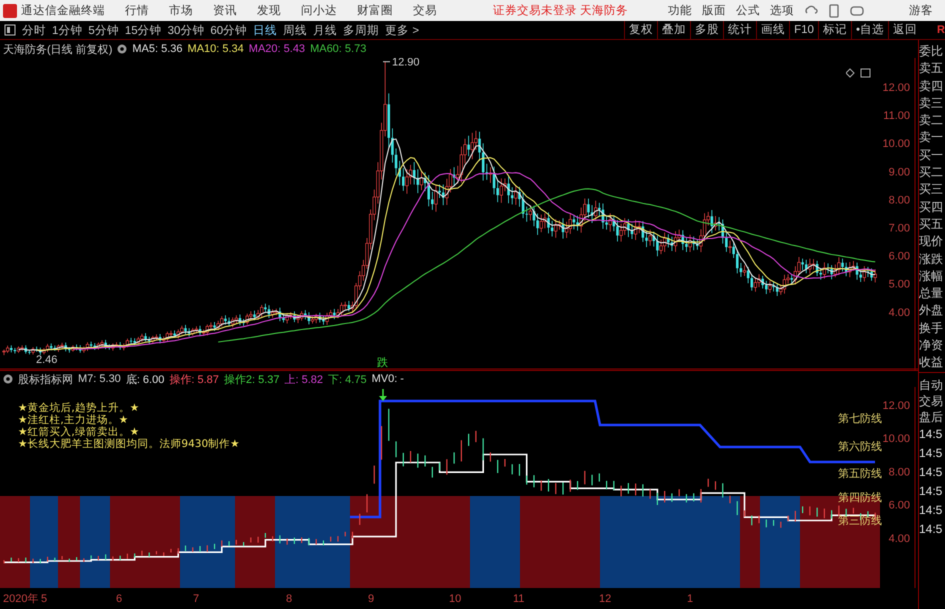 Image resolution: width=945 pixels, height=609 pixels. Describe the element at coordinates (361, 30) in the screenshot. I see `period-tab: 多周期` at that location.